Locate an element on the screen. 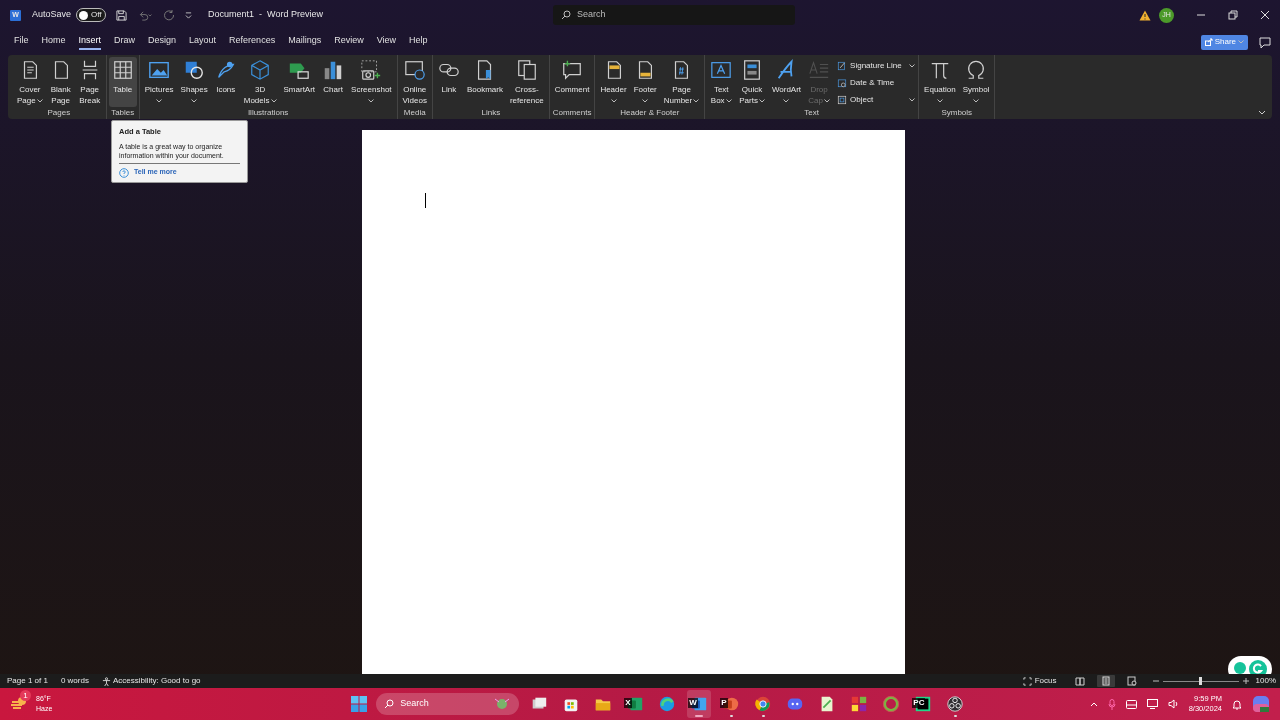  ribbon-button: Blank Page is located at coordinates (60, 82).